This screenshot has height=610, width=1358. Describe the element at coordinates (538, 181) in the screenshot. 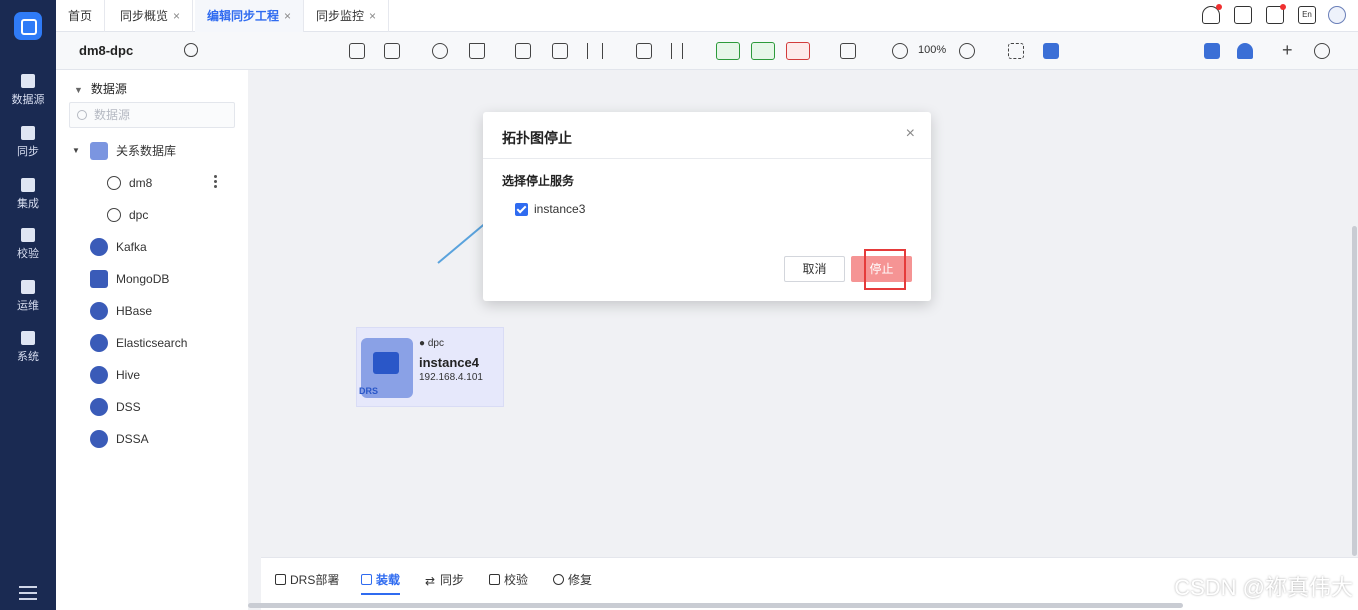

I see `dialog-label: 选择停止服务` at that location.